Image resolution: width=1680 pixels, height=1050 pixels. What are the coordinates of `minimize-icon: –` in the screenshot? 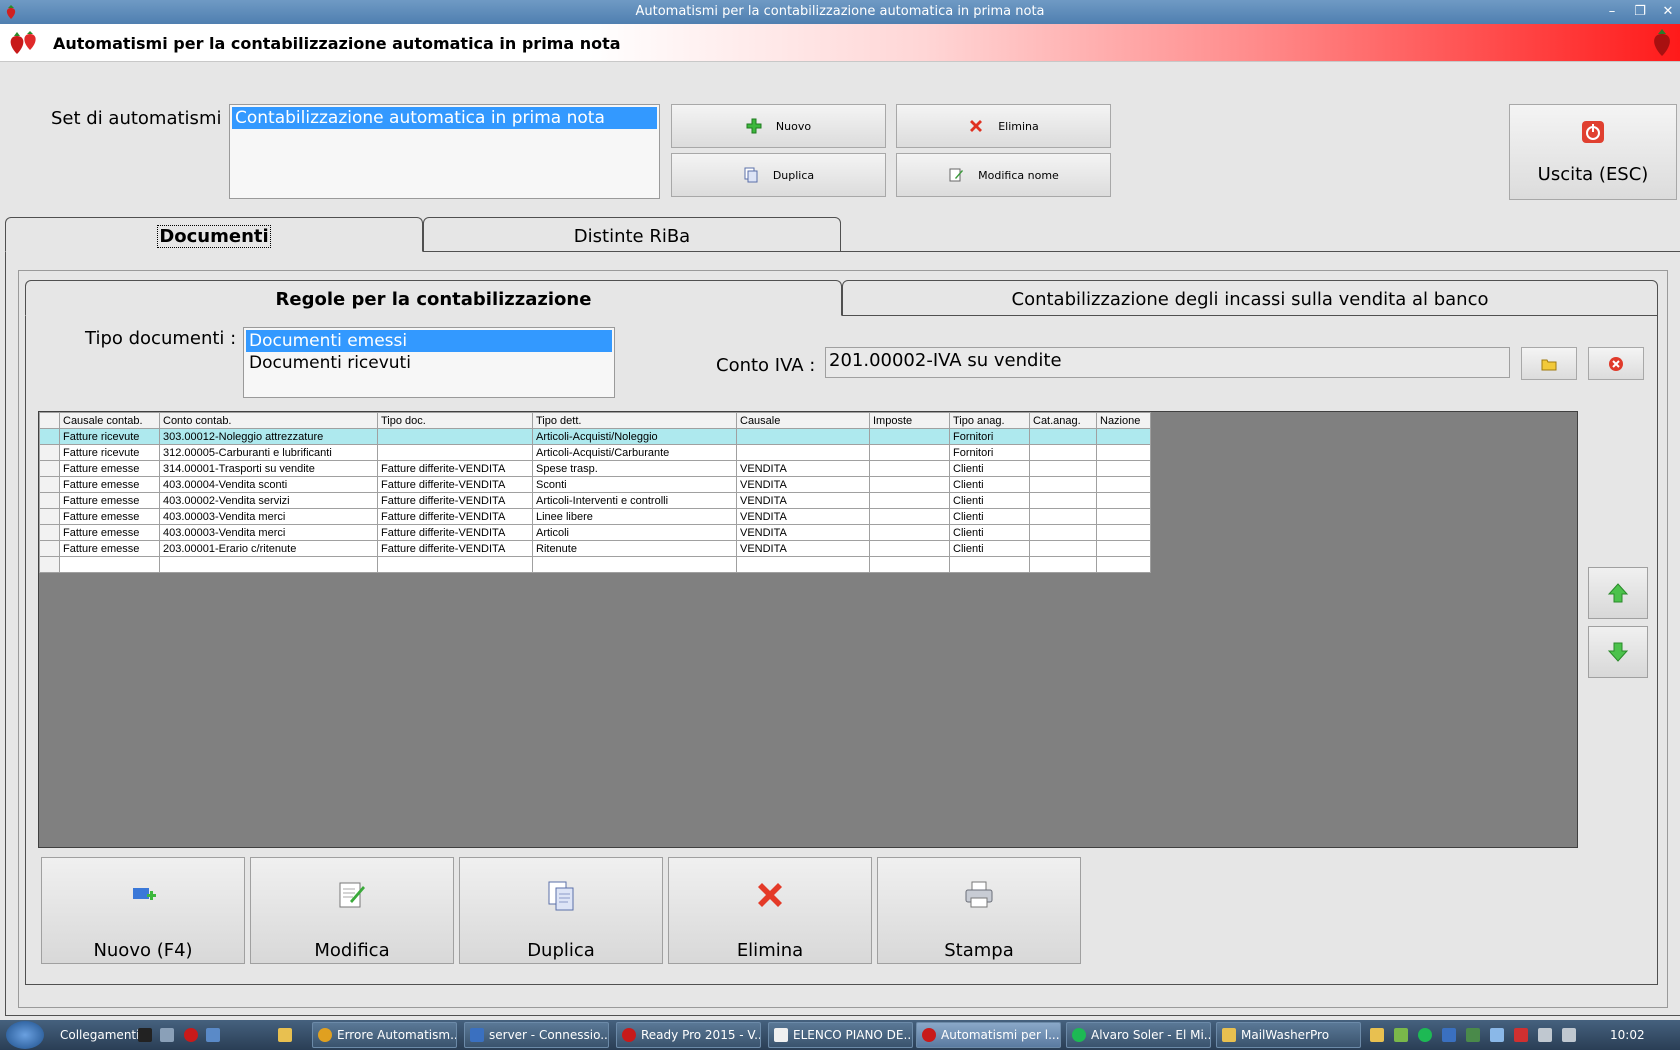 It's located at (1612, 12).